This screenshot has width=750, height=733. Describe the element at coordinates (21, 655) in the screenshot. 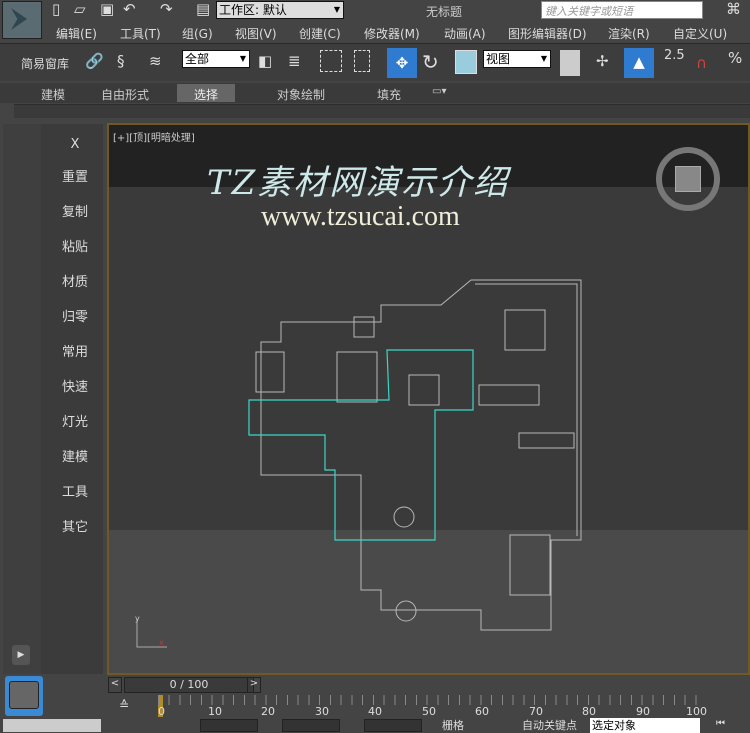

I see `expand-panel-button: ▶` at that location.